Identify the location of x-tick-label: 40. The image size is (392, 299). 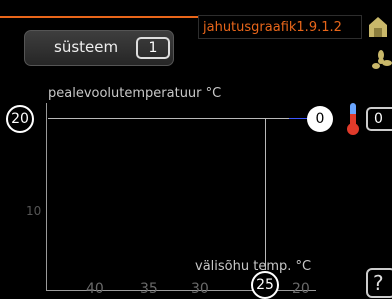
(95, 289).